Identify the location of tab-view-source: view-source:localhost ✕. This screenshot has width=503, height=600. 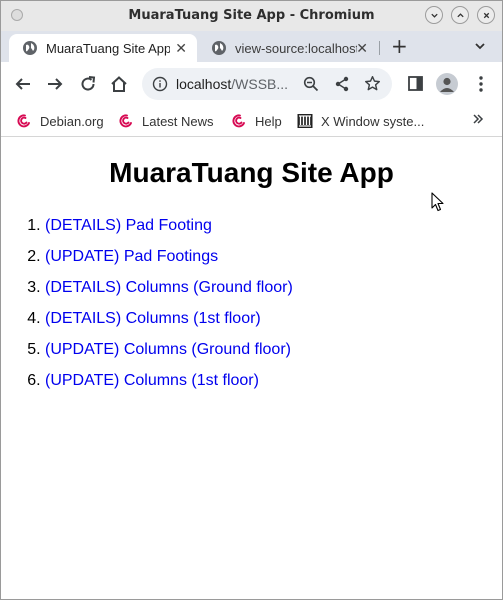
(288, 48).